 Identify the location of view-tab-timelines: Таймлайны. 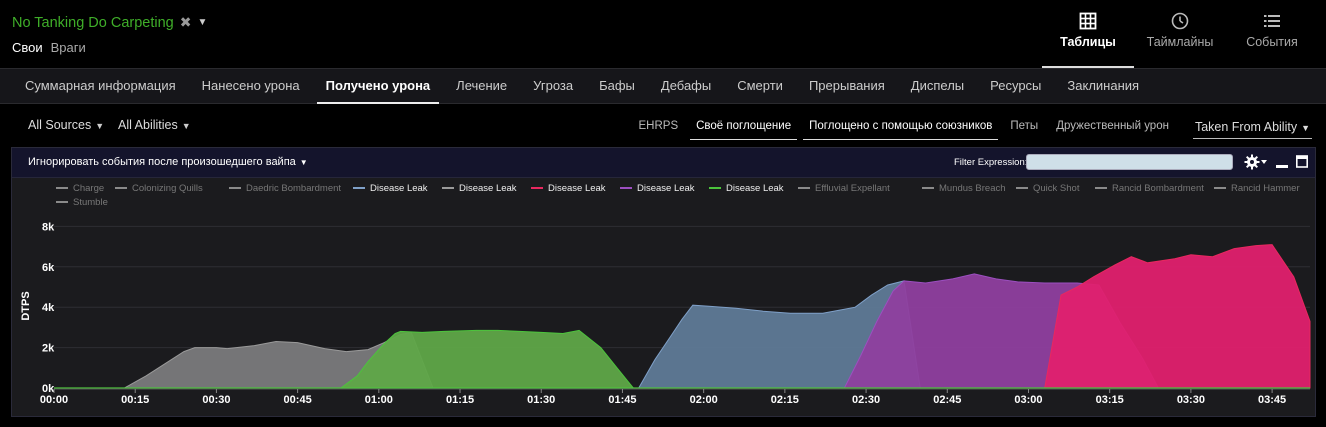
(1180, 34).